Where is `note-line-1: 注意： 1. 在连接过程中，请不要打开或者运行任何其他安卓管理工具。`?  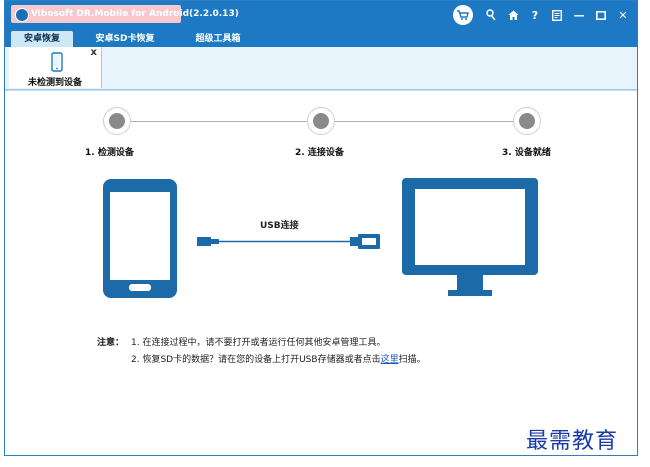 note-line-1: 注意： 1. 在连接过程中，请不要打开或者运行任何其他安卓管理工具。 is located at coordinates (261, 343).